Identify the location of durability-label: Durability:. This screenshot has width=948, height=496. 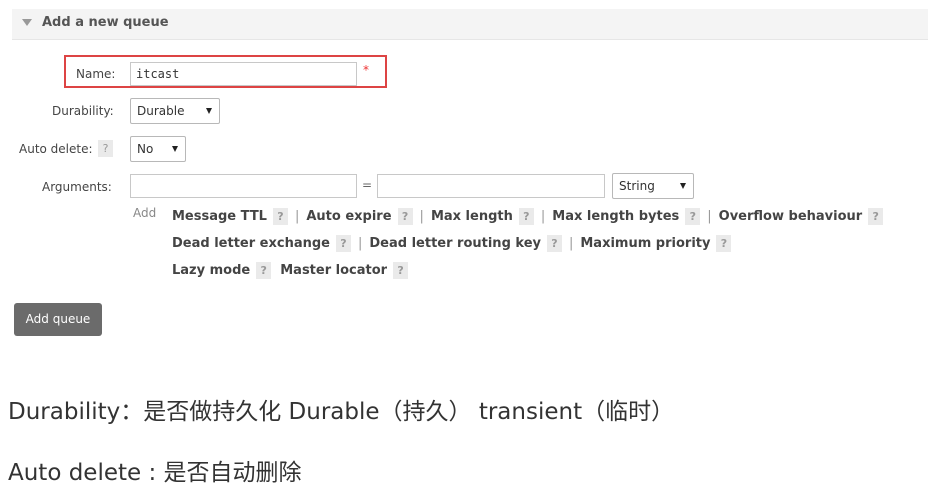
(83, 111).